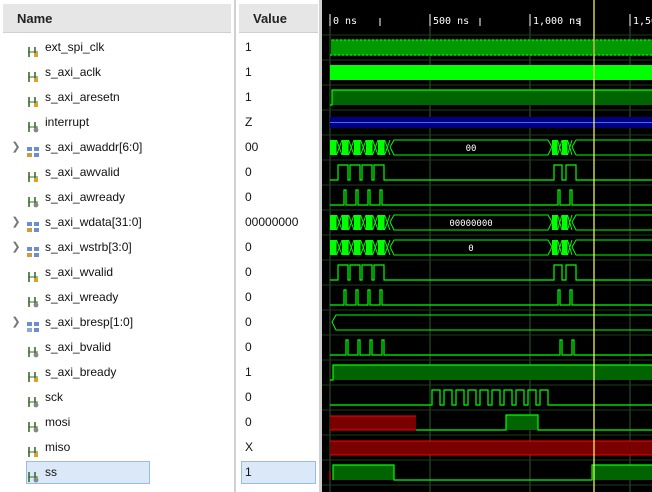 The image size is (652, 492). Describe the element at coordinates (88, 247) in the screenshot. I see `signal-name: s_axi_wstrb[3:0]` at that location.